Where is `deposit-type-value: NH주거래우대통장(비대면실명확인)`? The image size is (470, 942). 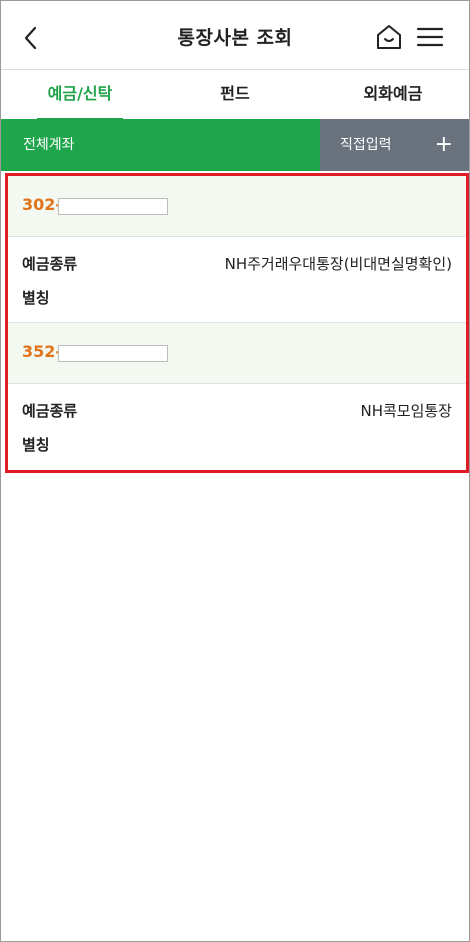
deposit-type-value: NH주거래우대통장(비대면실명확인) is located at coordinates (338, 264).